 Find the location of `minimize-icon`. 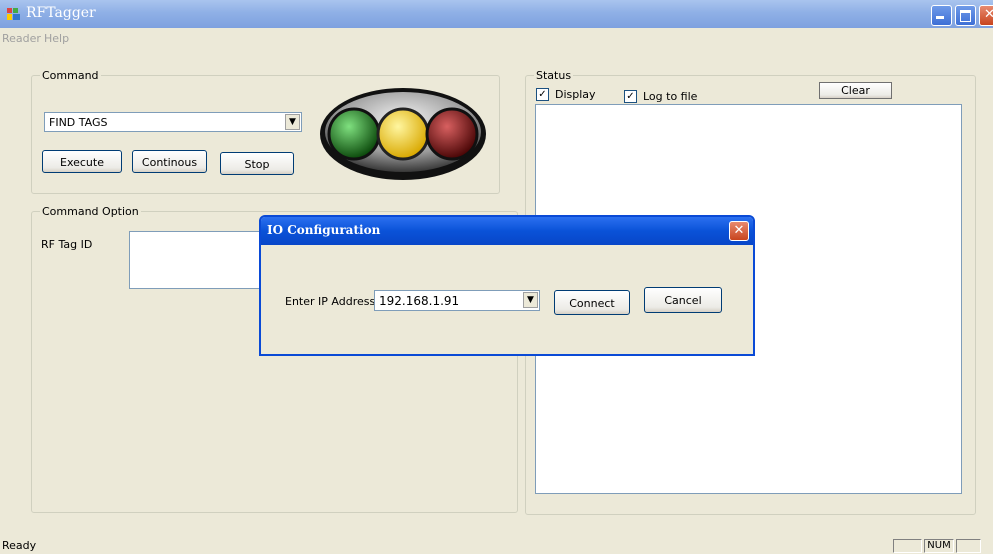

minimize-icon is located at coordinates (940, 17).